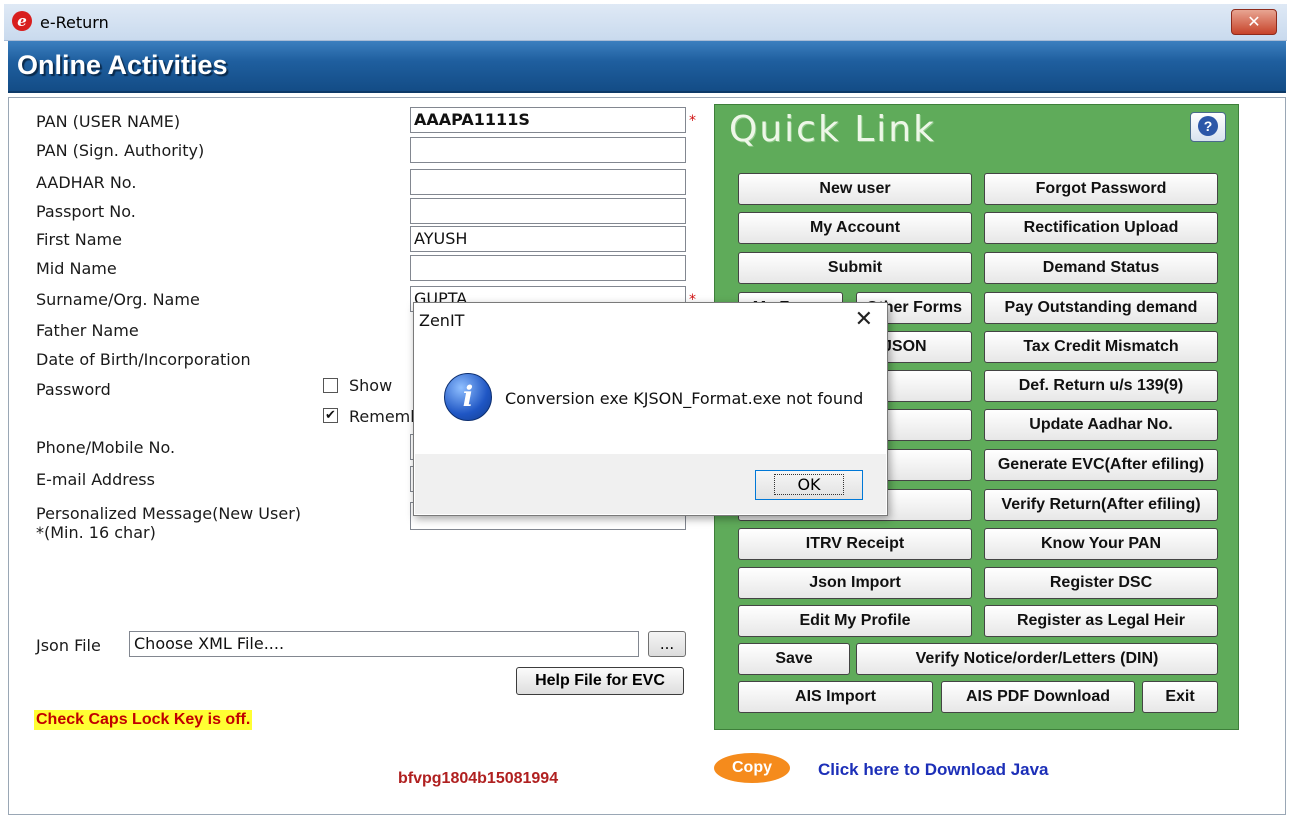  Describe the element at coordinates (74, 22) in the screenshot. I see `window-title: e-Return` at that location.